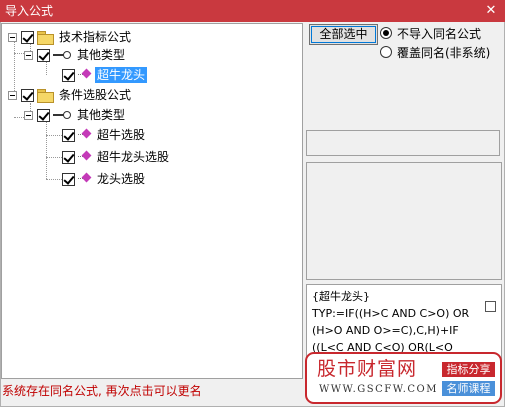 The height and width of the screenshot is (407, 505). I want to click on watermark-tag-indicators: 指标分享, so click(468, 369).